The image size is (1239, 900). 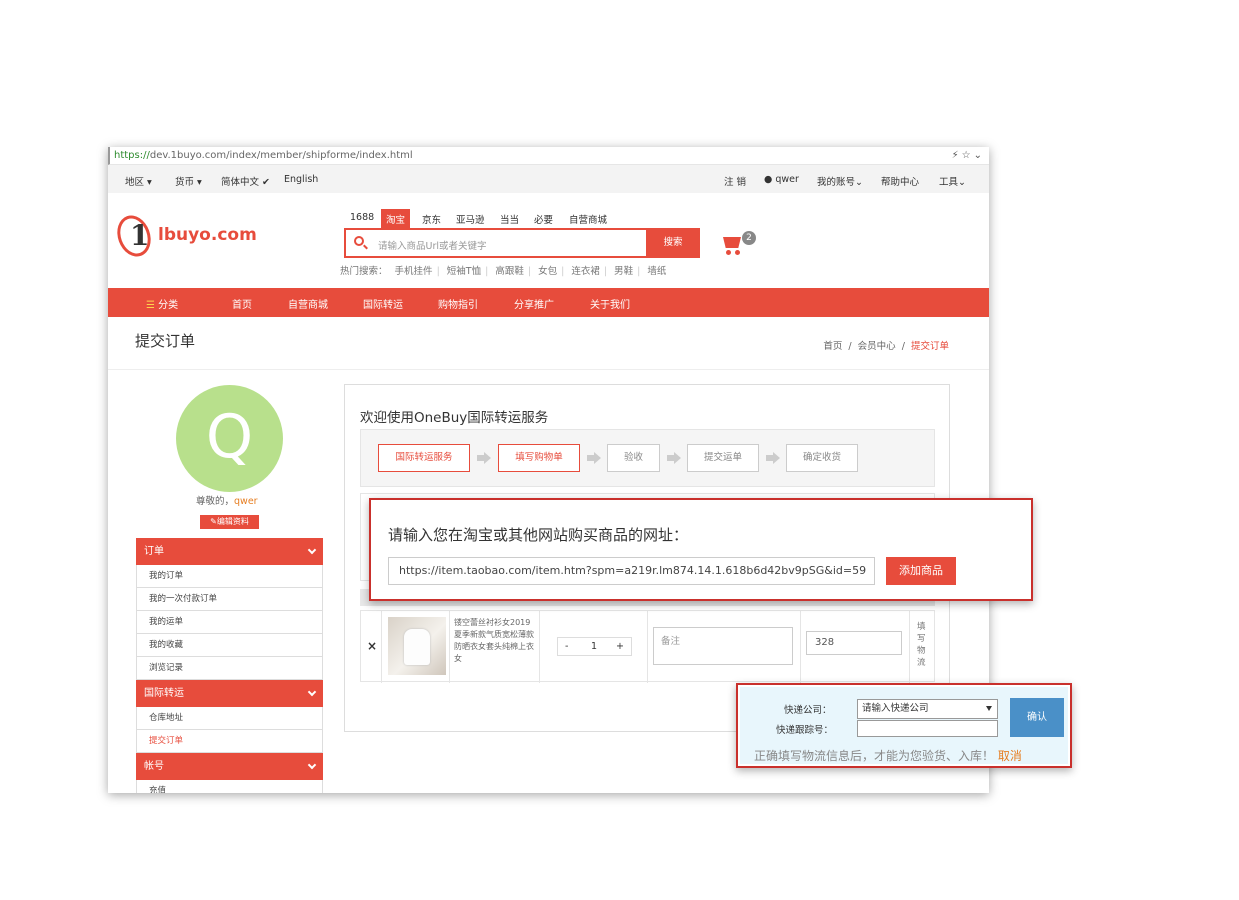 I want to click on breadcrumb-current: 提交订单, so click(x=929, y=346).